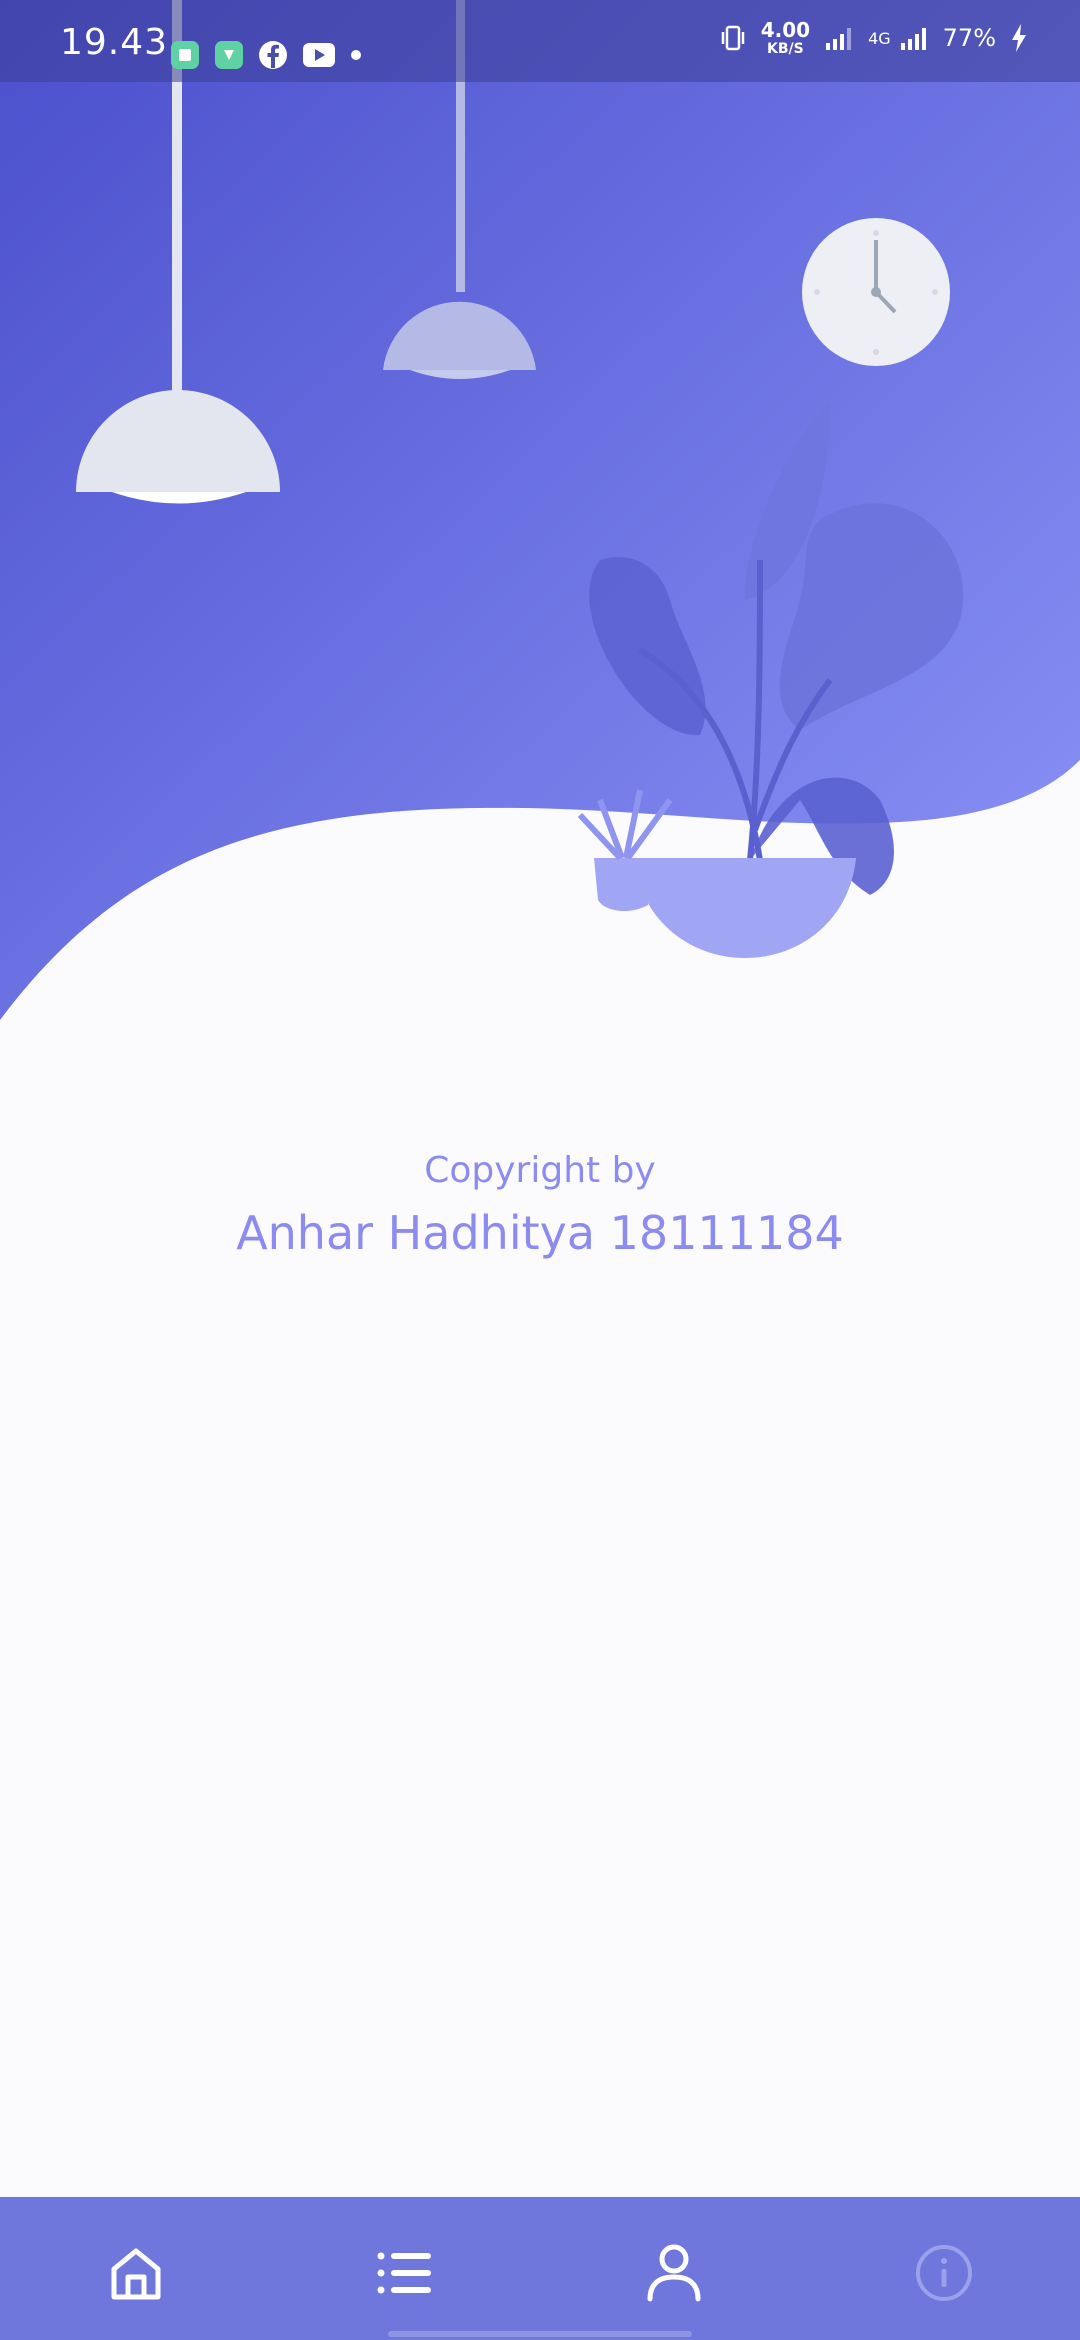  I want to click on battery-level: 77%, so click(969, 38).